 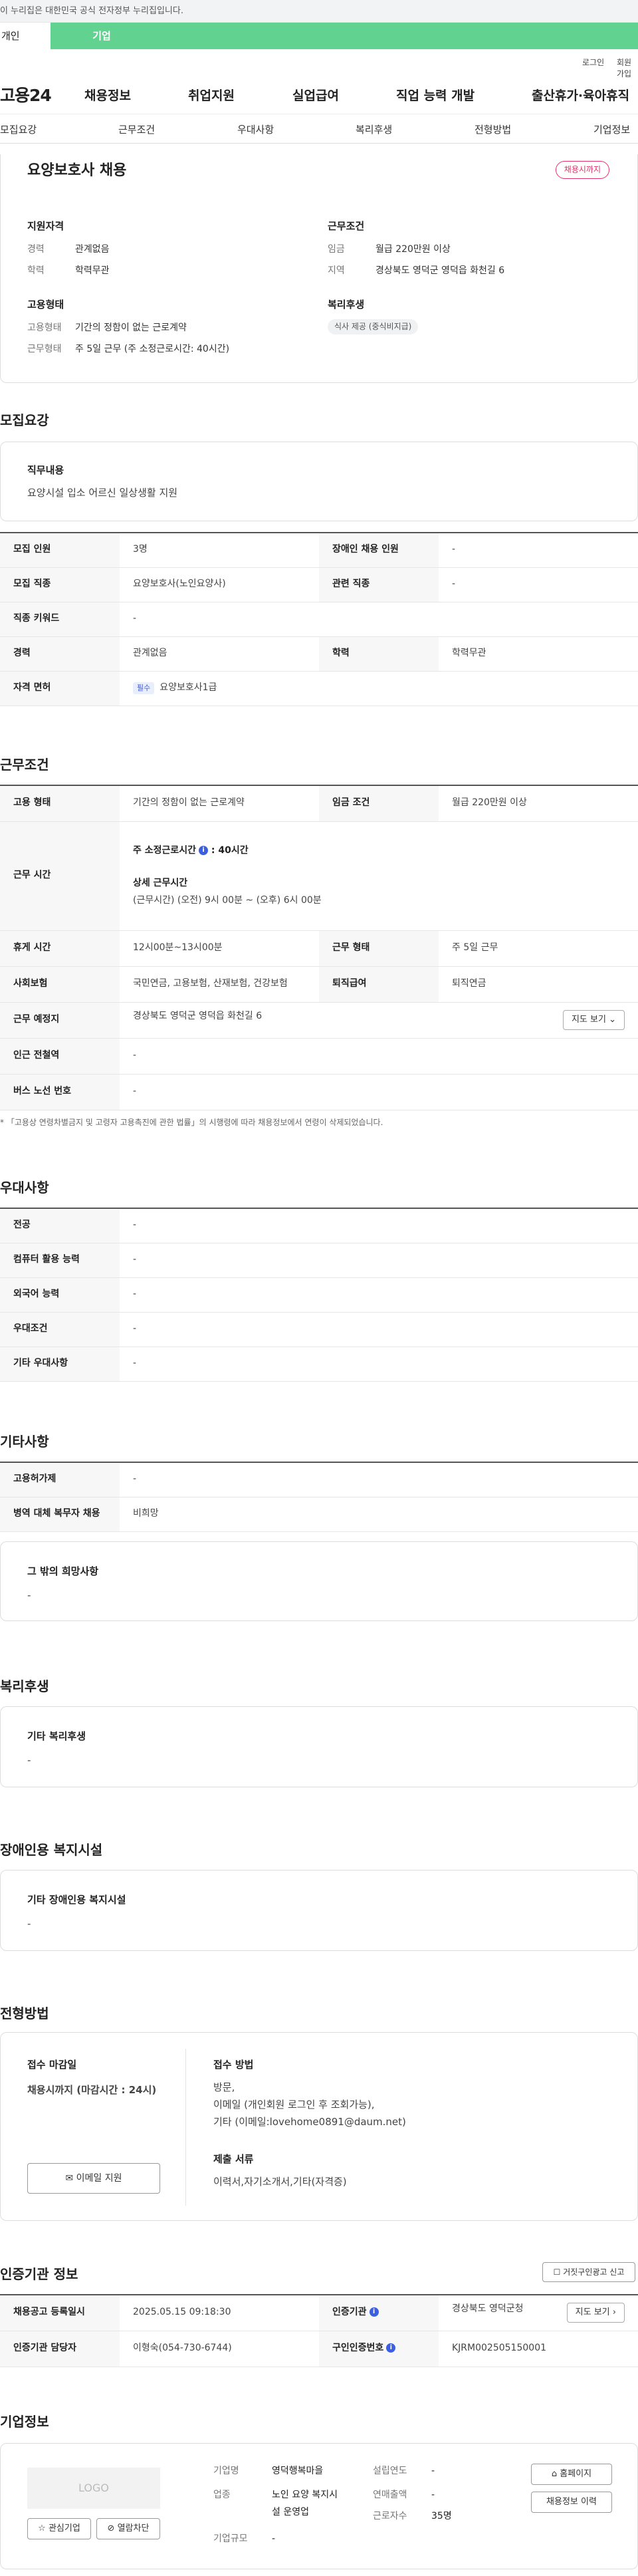 What do you see at coordinates (60, 584) in the screenshot?
I see `label-occupation: 모집 직종` at bounding box center [60, 584].